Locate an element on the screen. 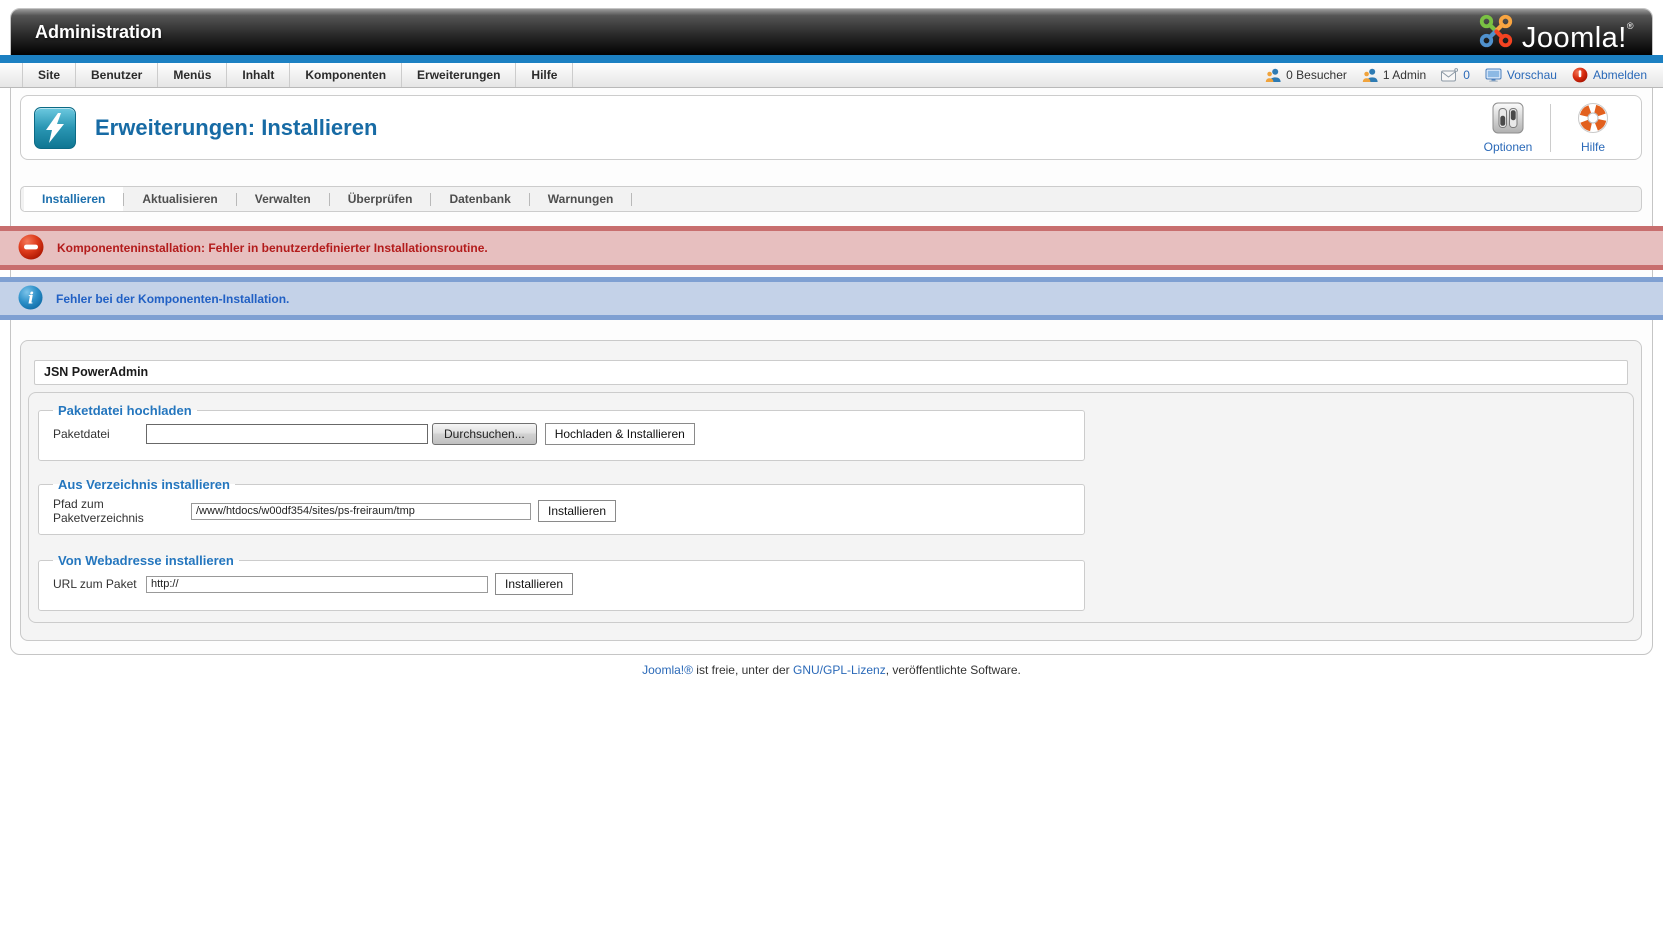 The width and height of the screenshot is (1663, 934). visitors-count: 0 Besucher is located at coordinates (1316, 75).